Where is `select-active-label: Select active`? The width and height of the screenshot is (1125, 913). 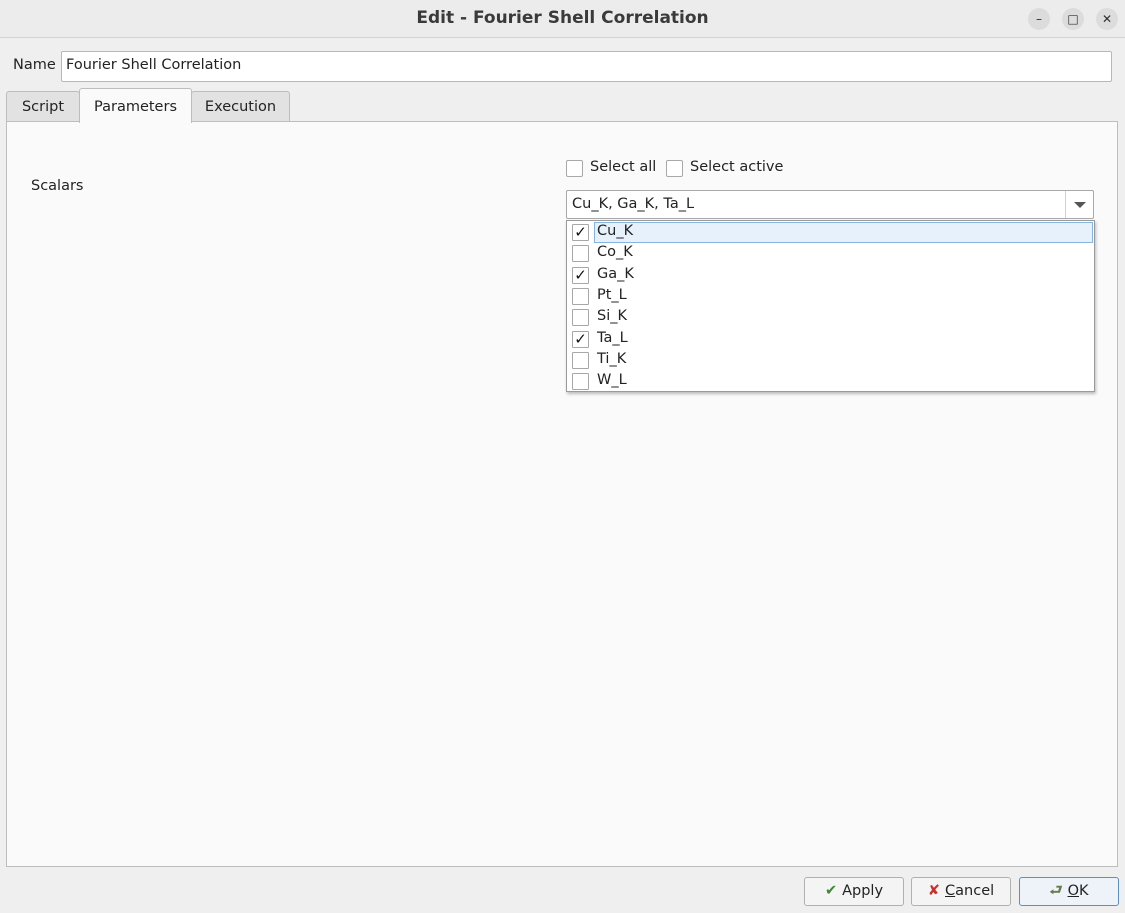 select-active-label: Select active is located at coordinates (736, 167).